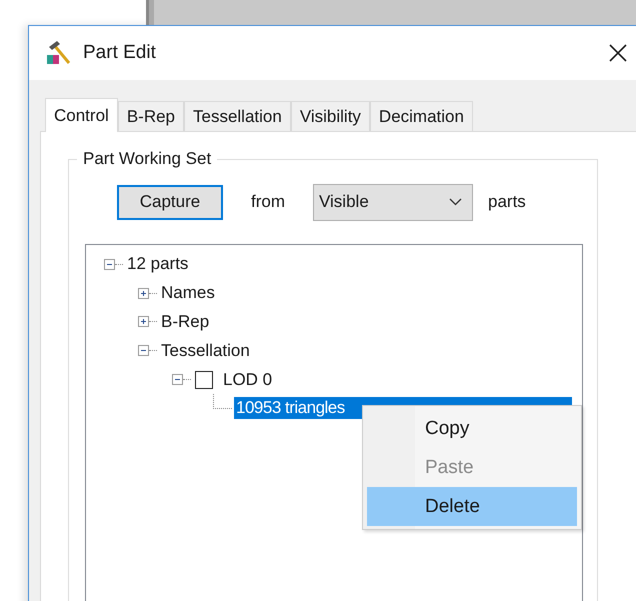 The width and height of the screenshot is (636, 601). I want to click on parts-label: parts, so click(507, 202).